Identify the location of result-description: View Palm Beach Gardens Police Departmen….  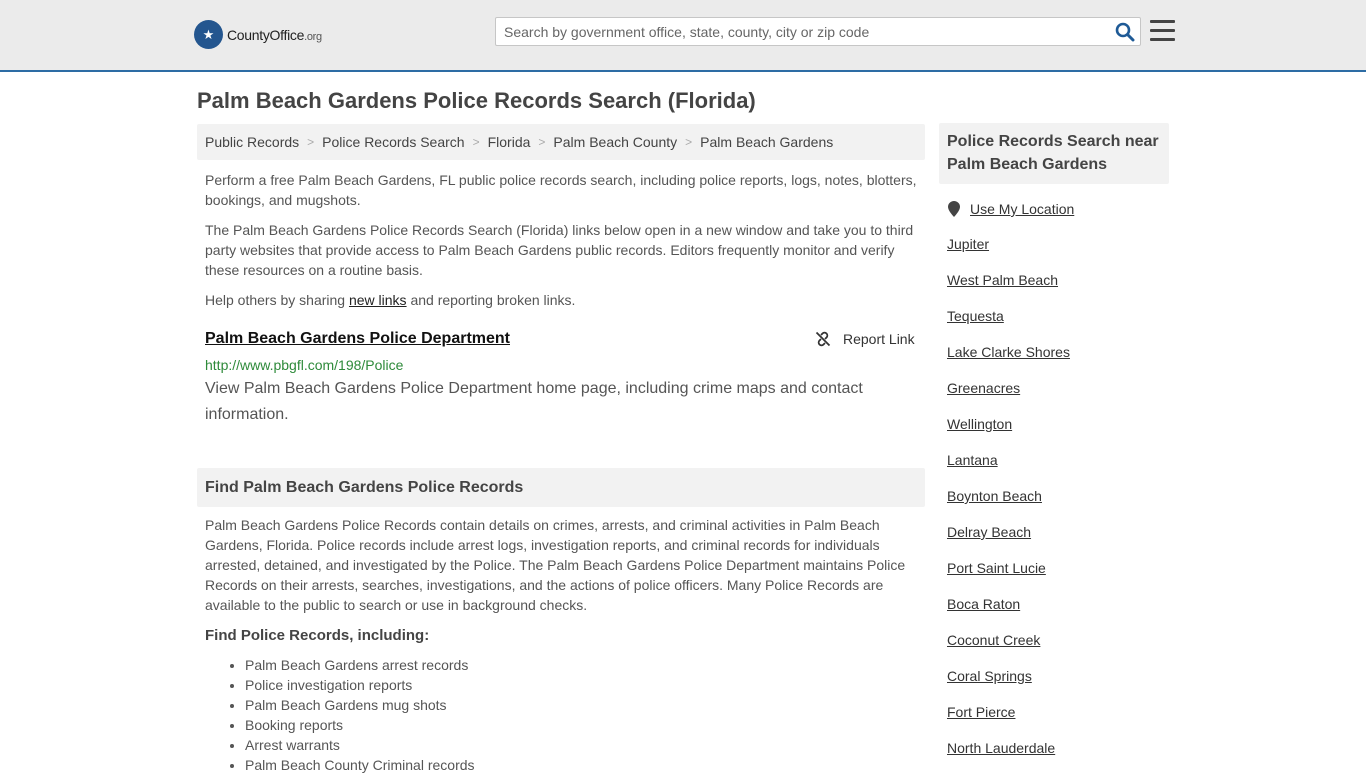
(534, 401).